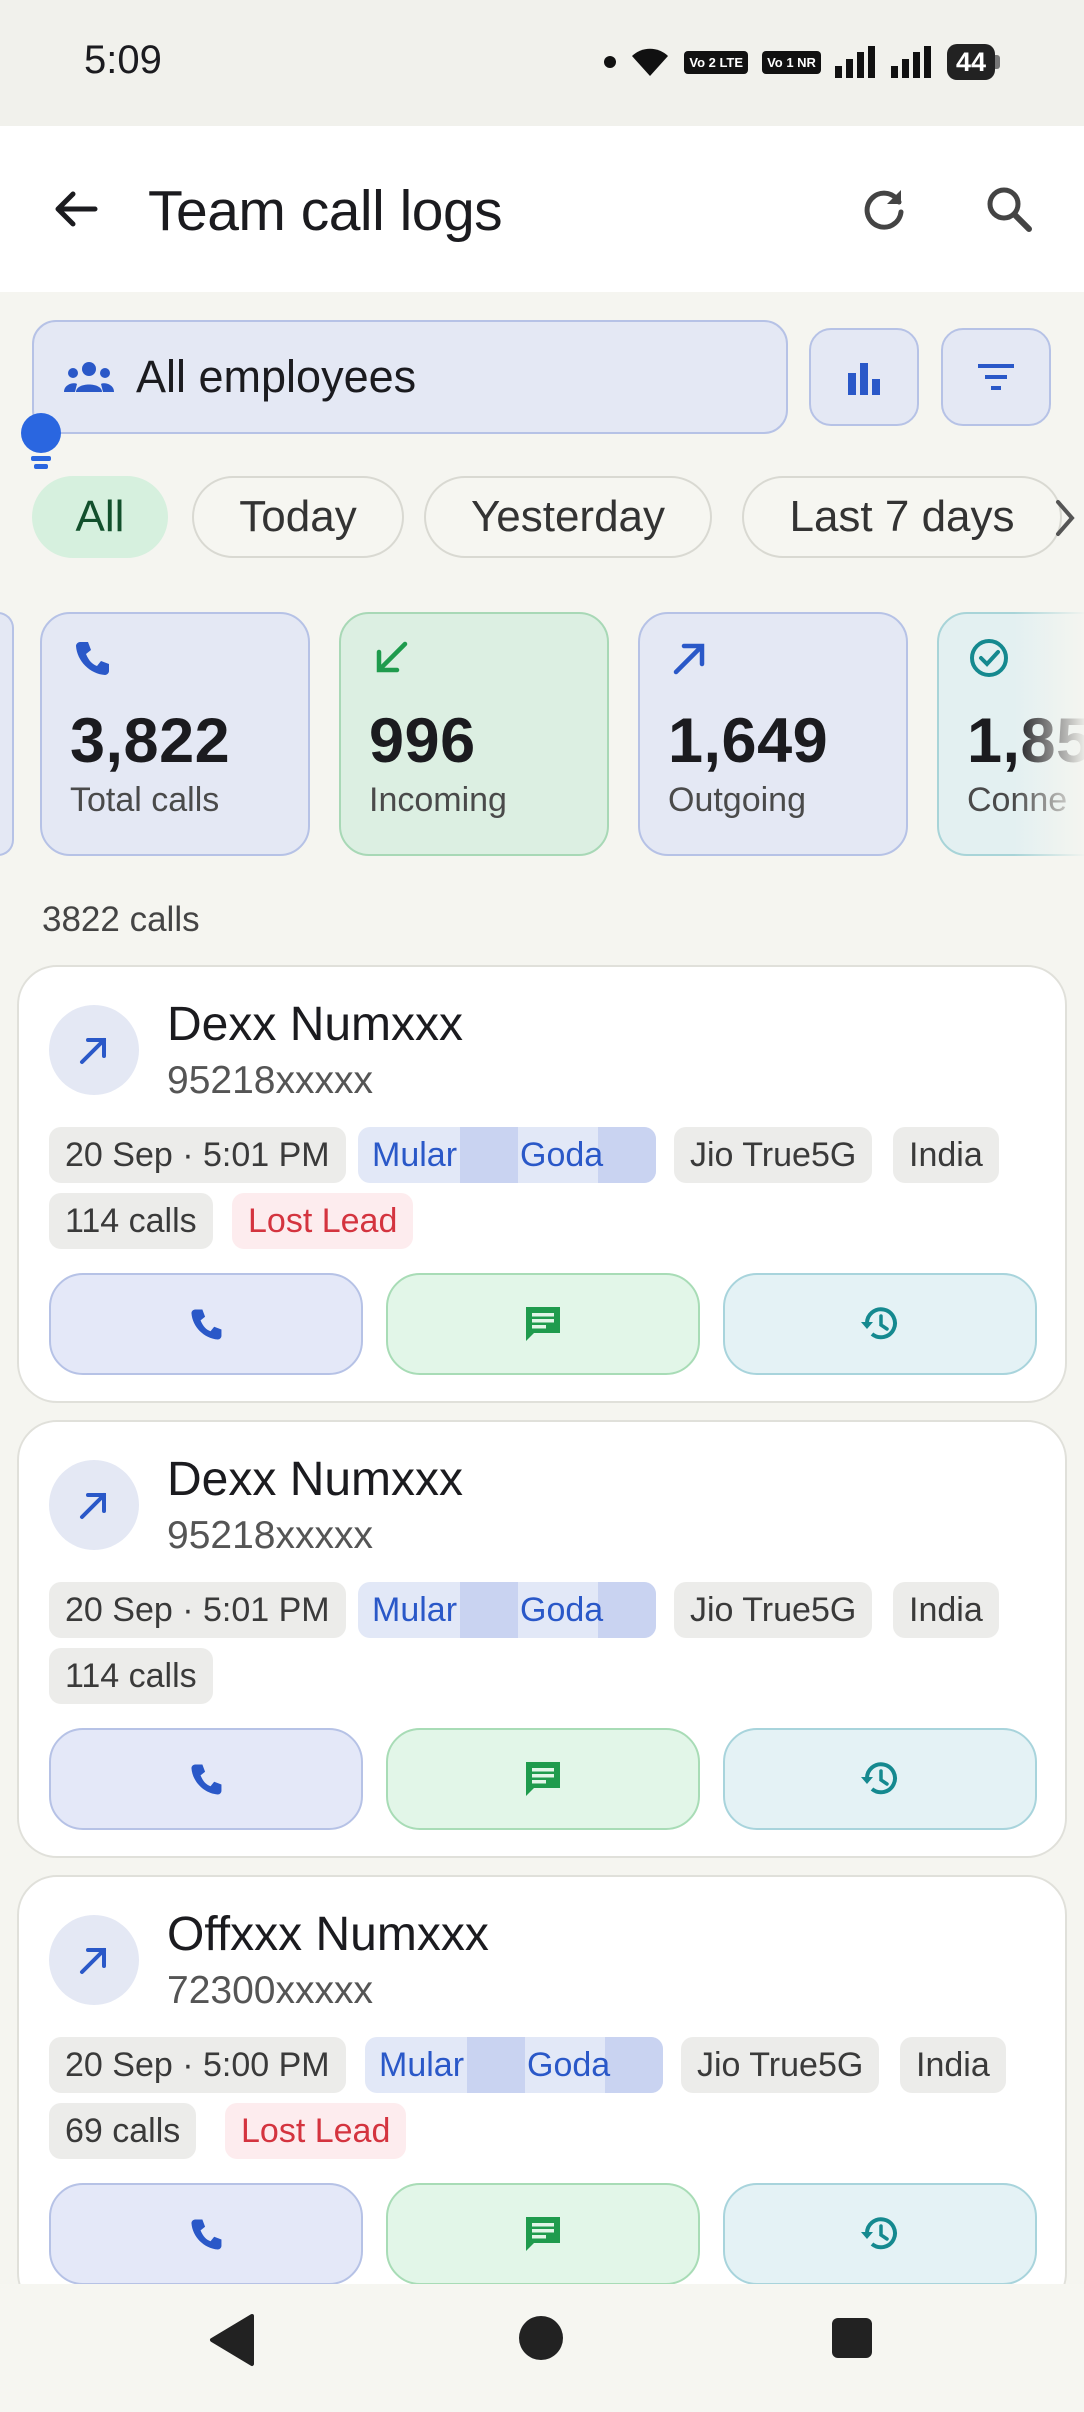 The height and width of the screenshot is (2412, 1084). Describe the element at coordinates (197, 1610) in the screenshot. I see `call-datetime-tag: 20 Sep · 5:01 PM` at that location.